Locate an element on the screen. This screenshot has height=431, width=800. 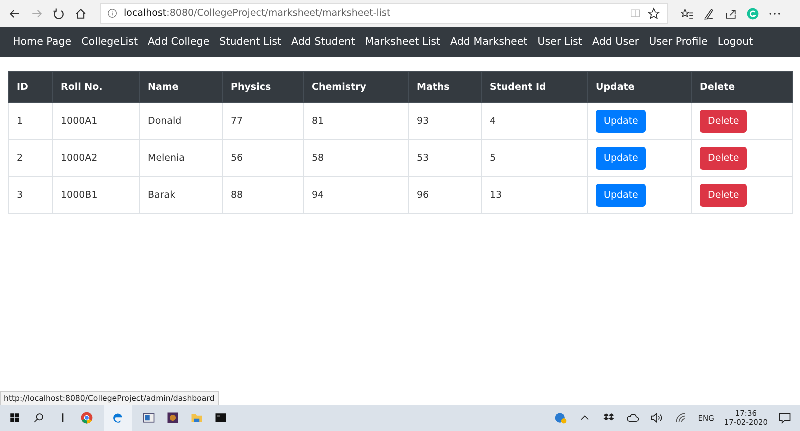
table-cell: 94 is located at coordinates (356, 195).